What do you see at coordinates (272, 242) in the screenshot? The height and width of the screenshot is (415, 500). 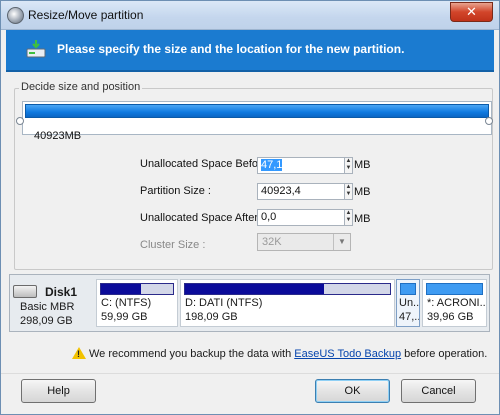 I see `cluster-size-value: 32K` at bounding box center [272, 242].